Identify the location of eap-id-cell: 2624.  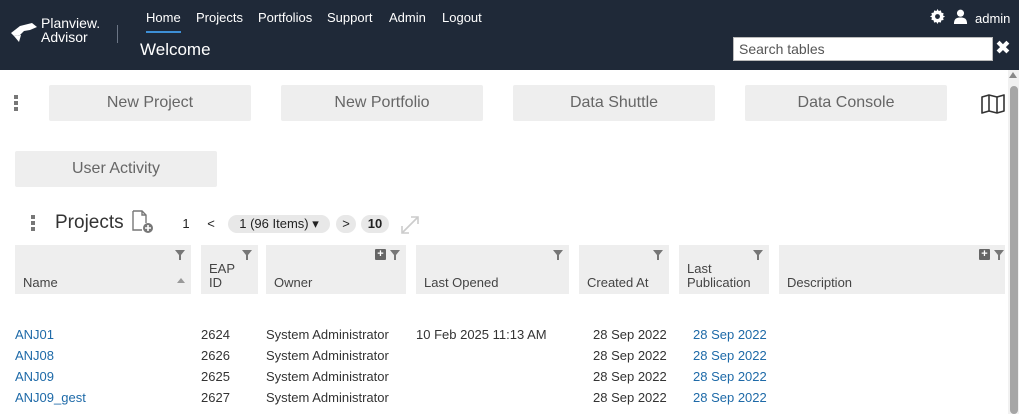
(215, 334).